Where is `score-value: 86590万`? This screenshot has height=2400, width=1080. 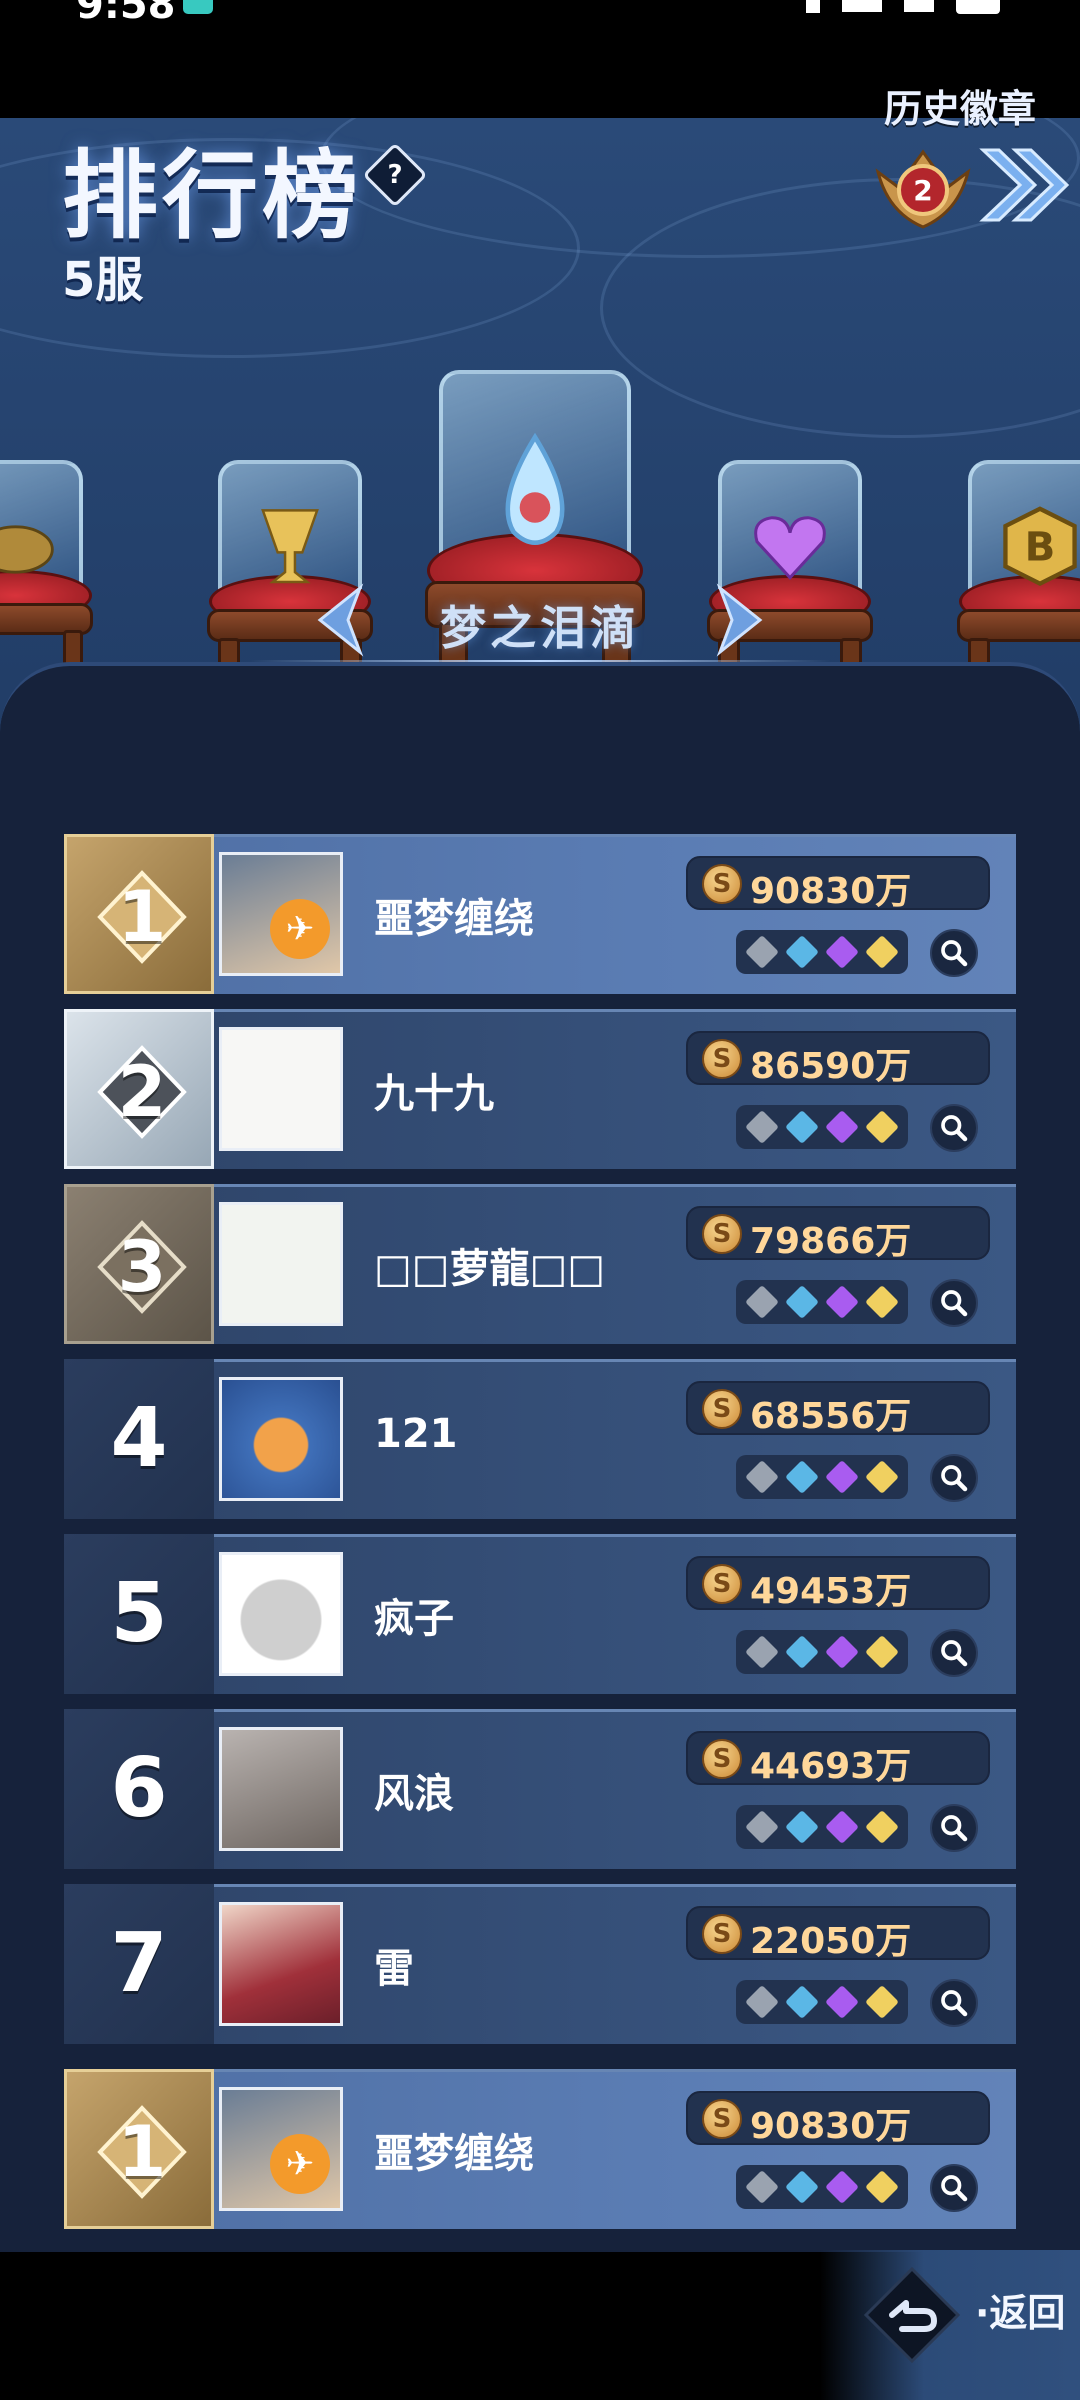
score-value: 86590万 is located at coordinates (831, 1066).